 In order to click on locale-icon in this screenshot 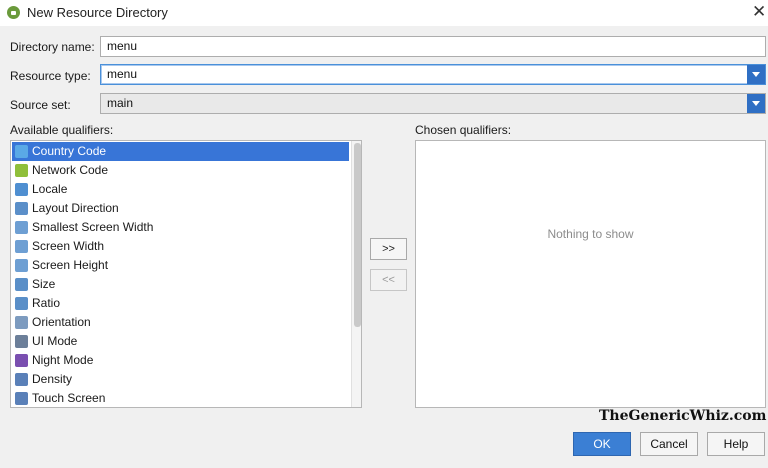, I will do `click(21, 189)`.